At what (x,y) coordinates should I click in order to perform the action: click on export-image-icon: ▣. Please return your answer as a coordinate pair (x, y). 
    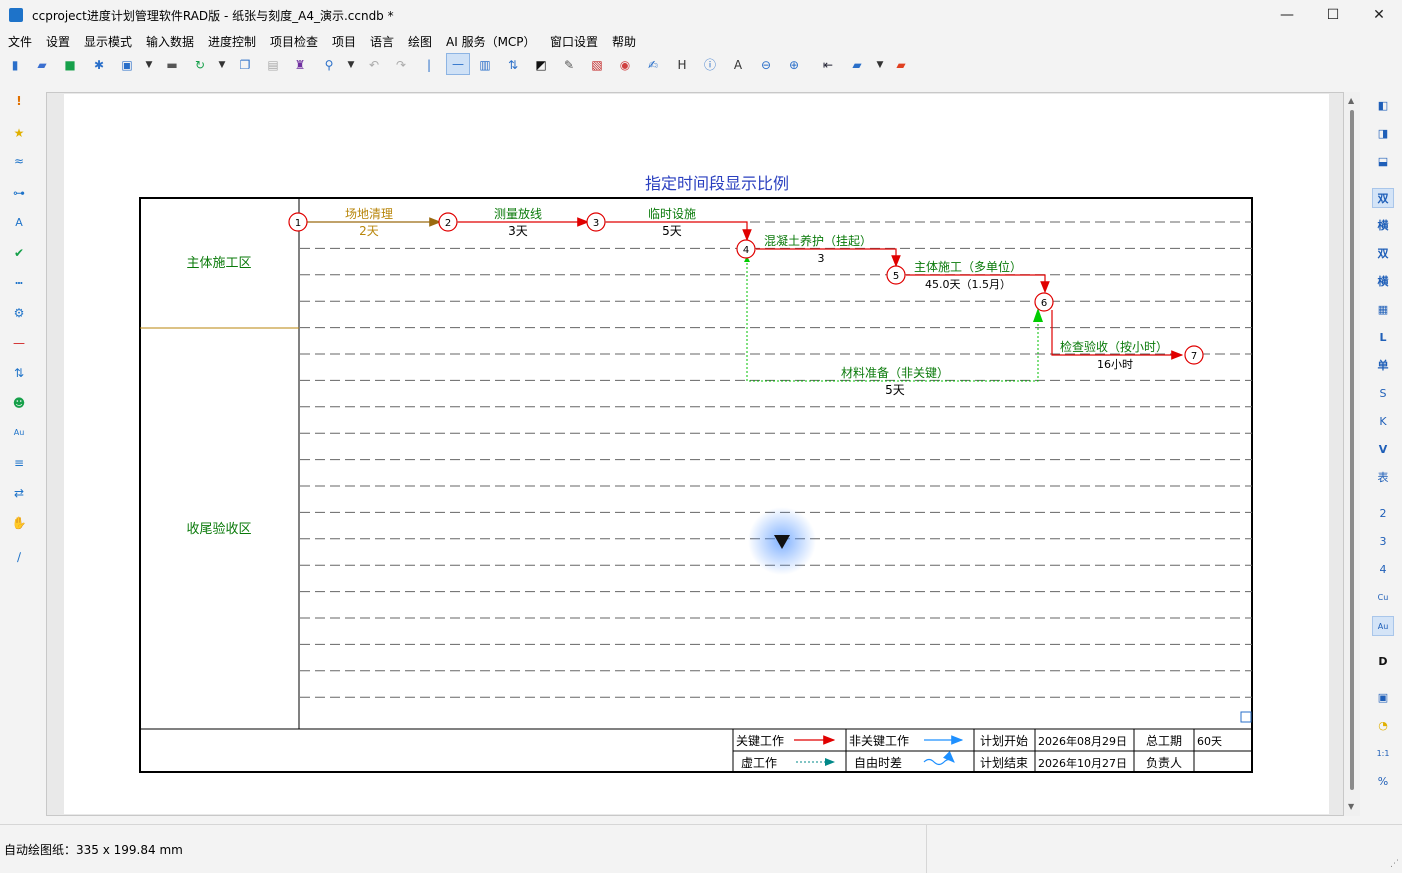
    Looking at the image, I should click on (127, 65).